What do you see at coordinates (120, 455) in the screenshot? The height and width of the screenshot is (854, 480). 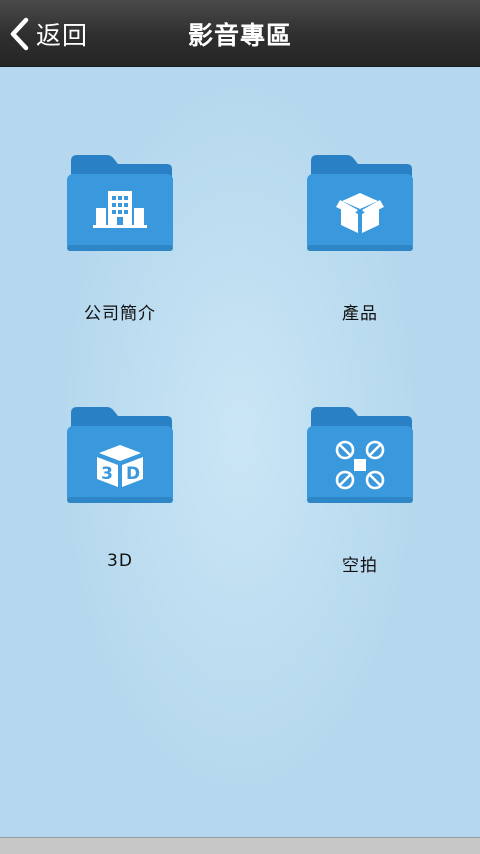 I see `folder-icon: 3 D` at bounding box center [120, 455].